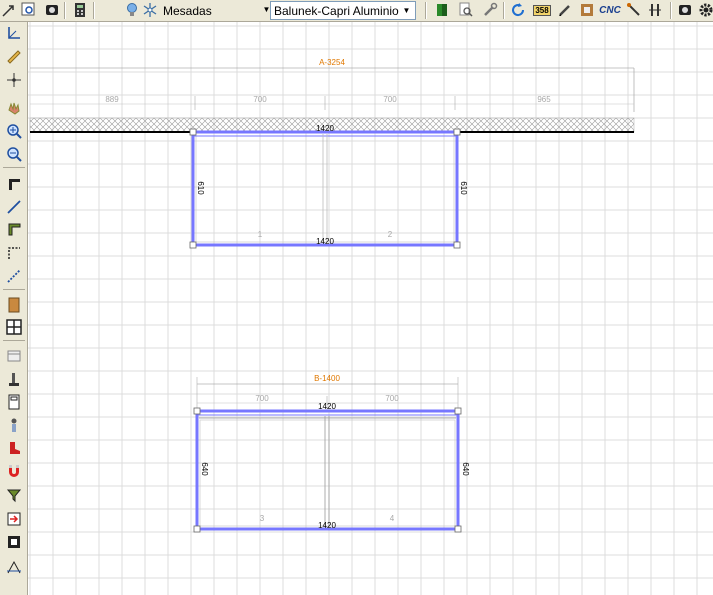  What do you see at coordinates (634, 10) in the screenshot?
I see `saw-icon` at bounding box center [634, 10].